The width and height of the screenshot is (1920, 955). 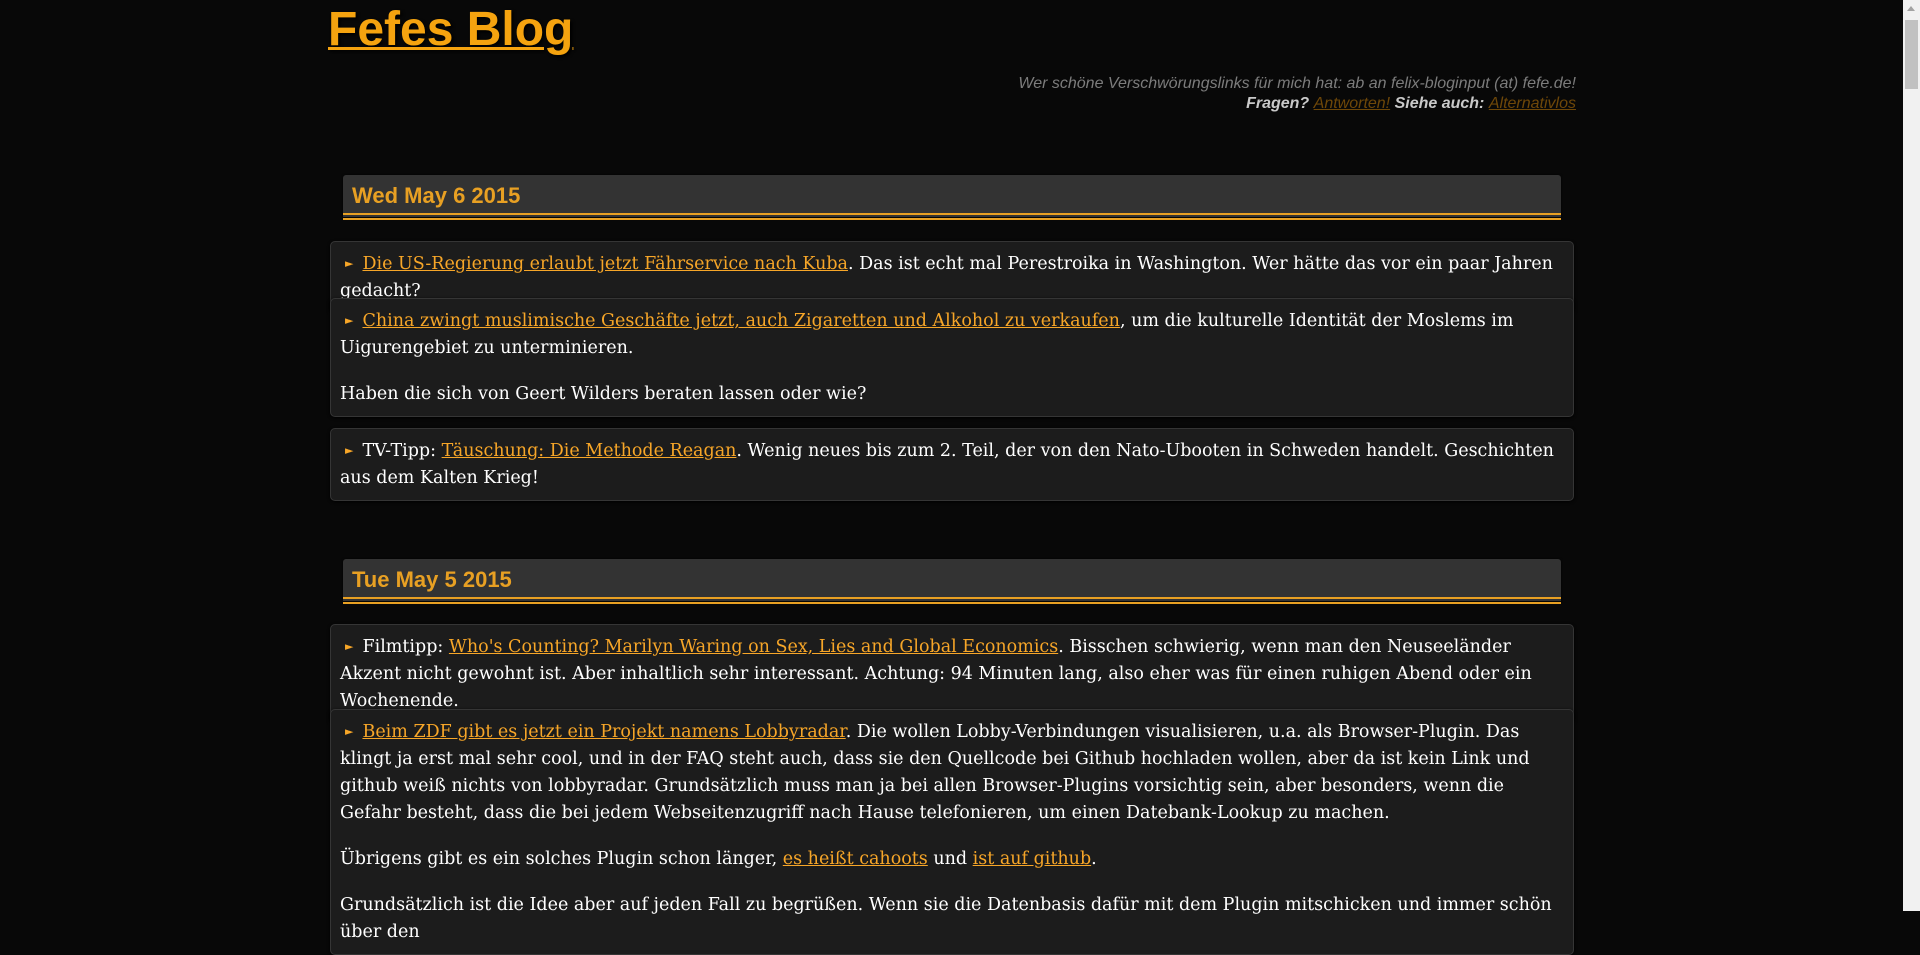 What do you see at coordinates (952, 581) in the screenshot?
I see `day-header: Tue May 5 2015` at bounding box center [952, 581].